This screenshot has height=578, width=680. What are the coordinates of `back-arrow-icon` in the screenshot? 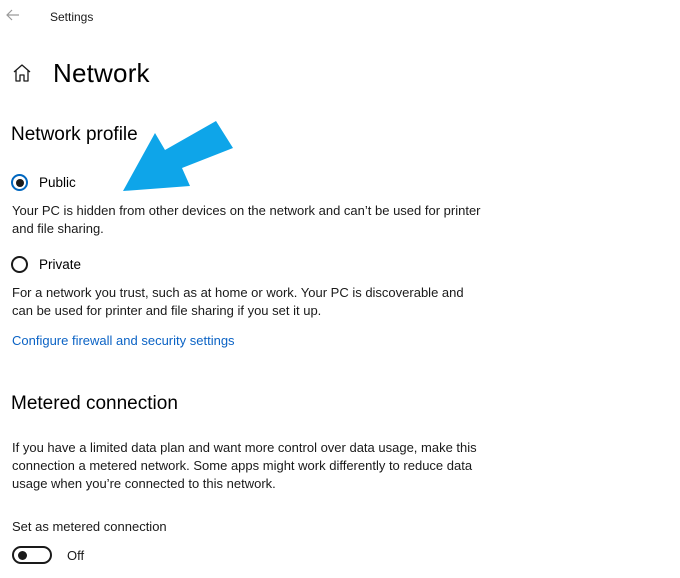 It's located at (12, 15).